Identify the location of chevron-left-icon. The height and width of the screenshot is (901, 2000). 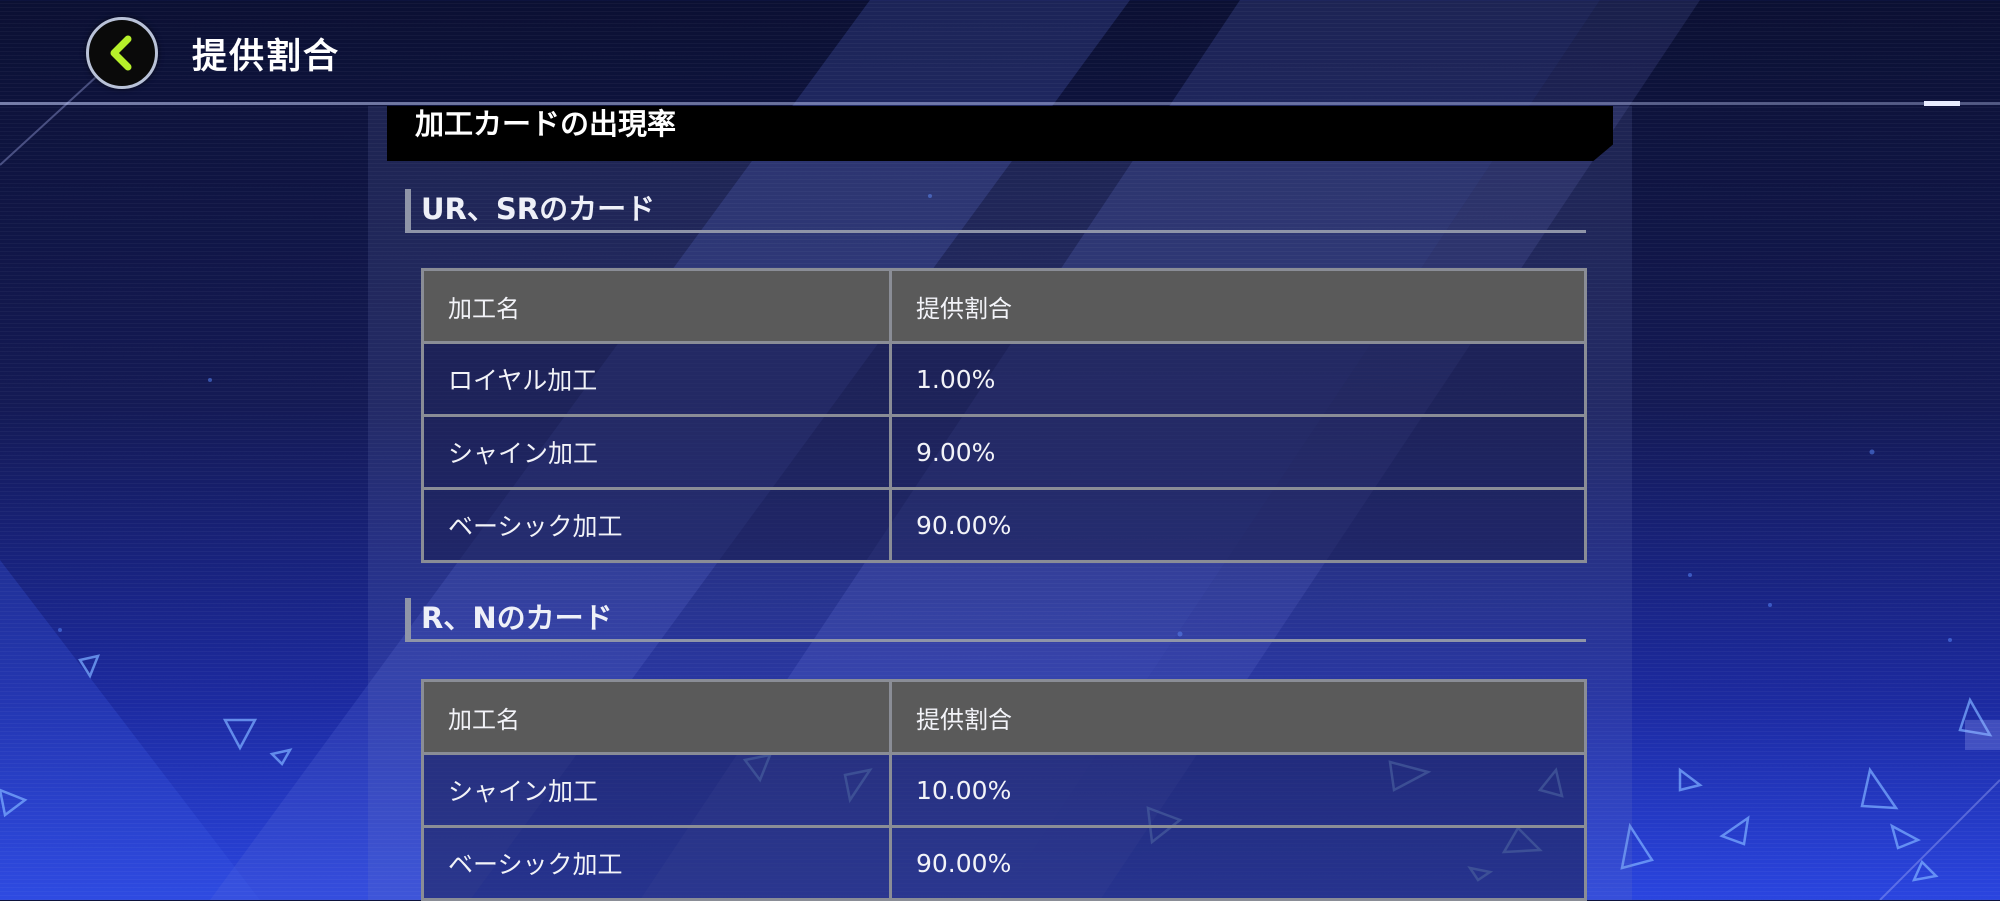
(121, 53).